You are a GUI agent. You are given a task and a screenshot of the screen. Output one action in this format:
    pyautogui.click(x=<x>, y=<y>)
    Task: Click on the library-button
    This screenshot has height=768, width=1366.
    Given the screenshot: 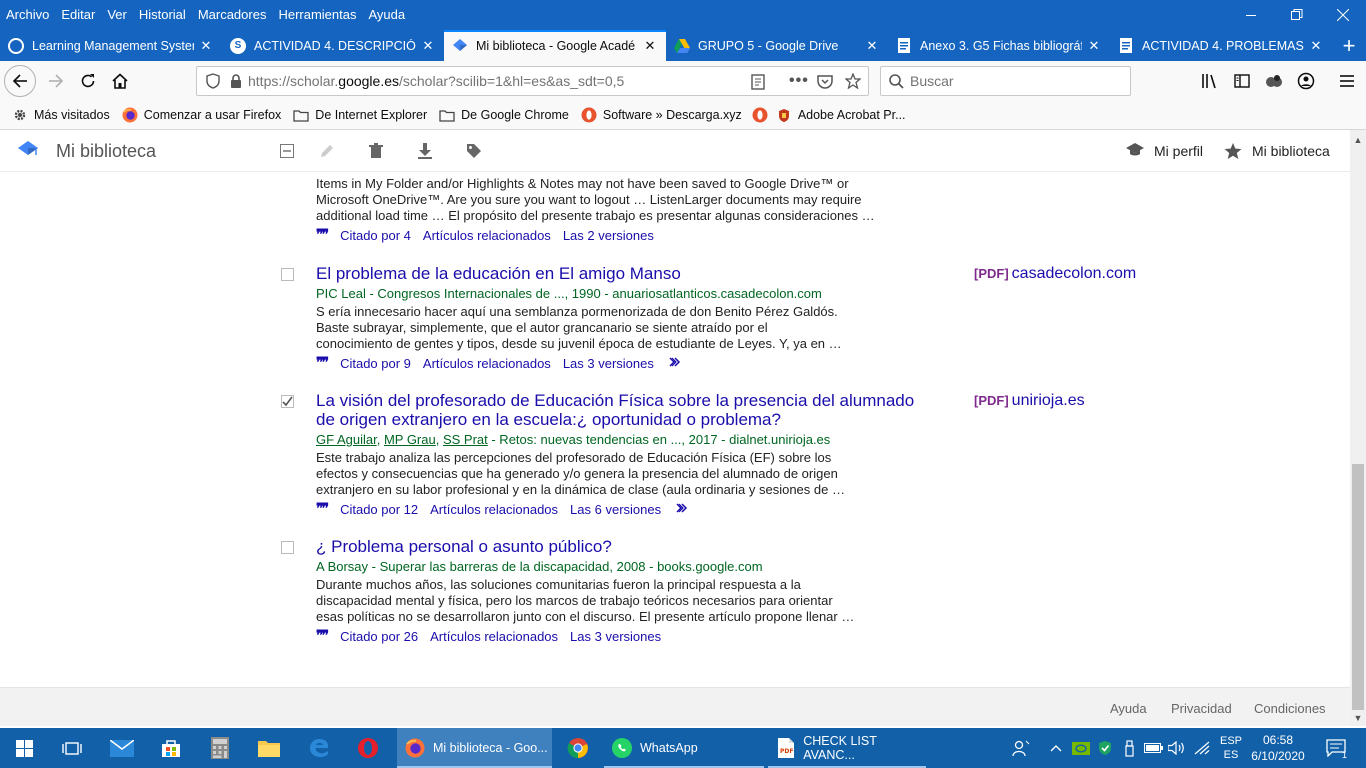 What is the action you would take?
    pyautogui.click(x=1210, y=81)
    